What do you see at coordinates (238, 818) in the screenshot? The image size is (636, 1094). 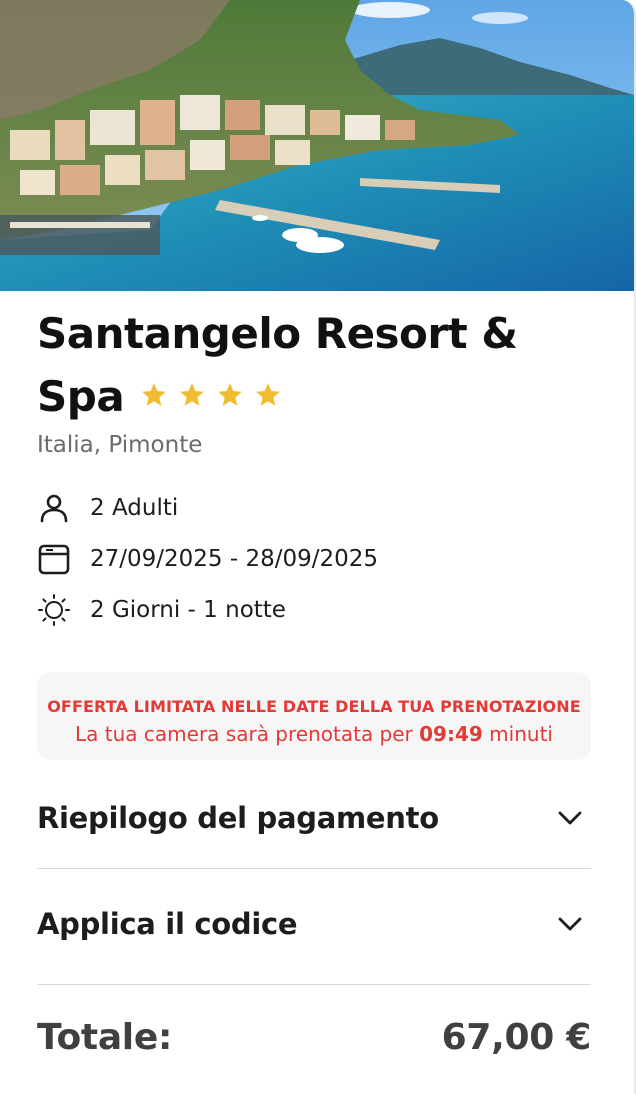 I see `payment-summary-label: Riepilogo del pagamento` at bounding box center [238, 818].